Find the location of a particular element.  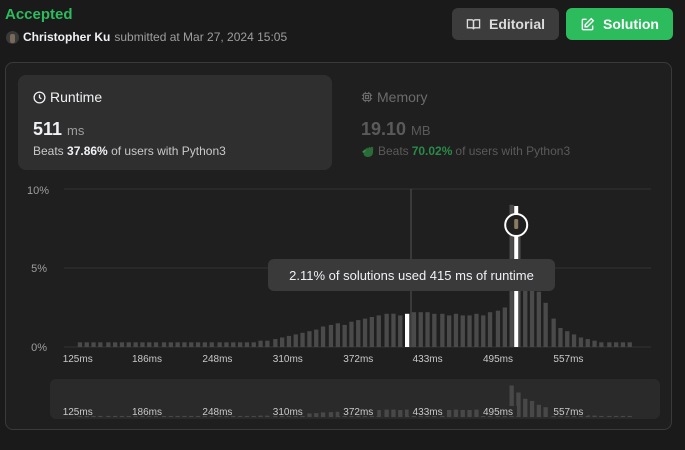

main-x-ticks: 125ms 186ms 248ms 310ms 372ms 433ms 495ms 557ms is located at coordinates (323, 359).